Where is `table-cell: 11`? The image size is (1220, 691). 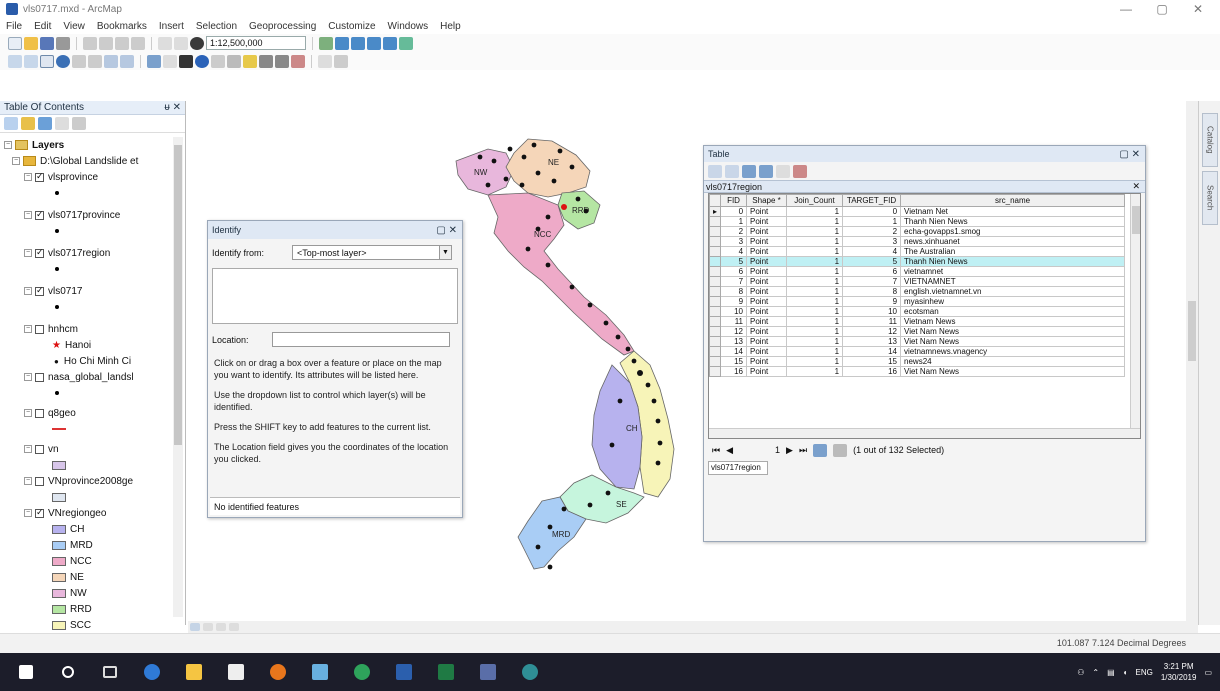
table-cell: 11 is located at coordinates (734, 321).